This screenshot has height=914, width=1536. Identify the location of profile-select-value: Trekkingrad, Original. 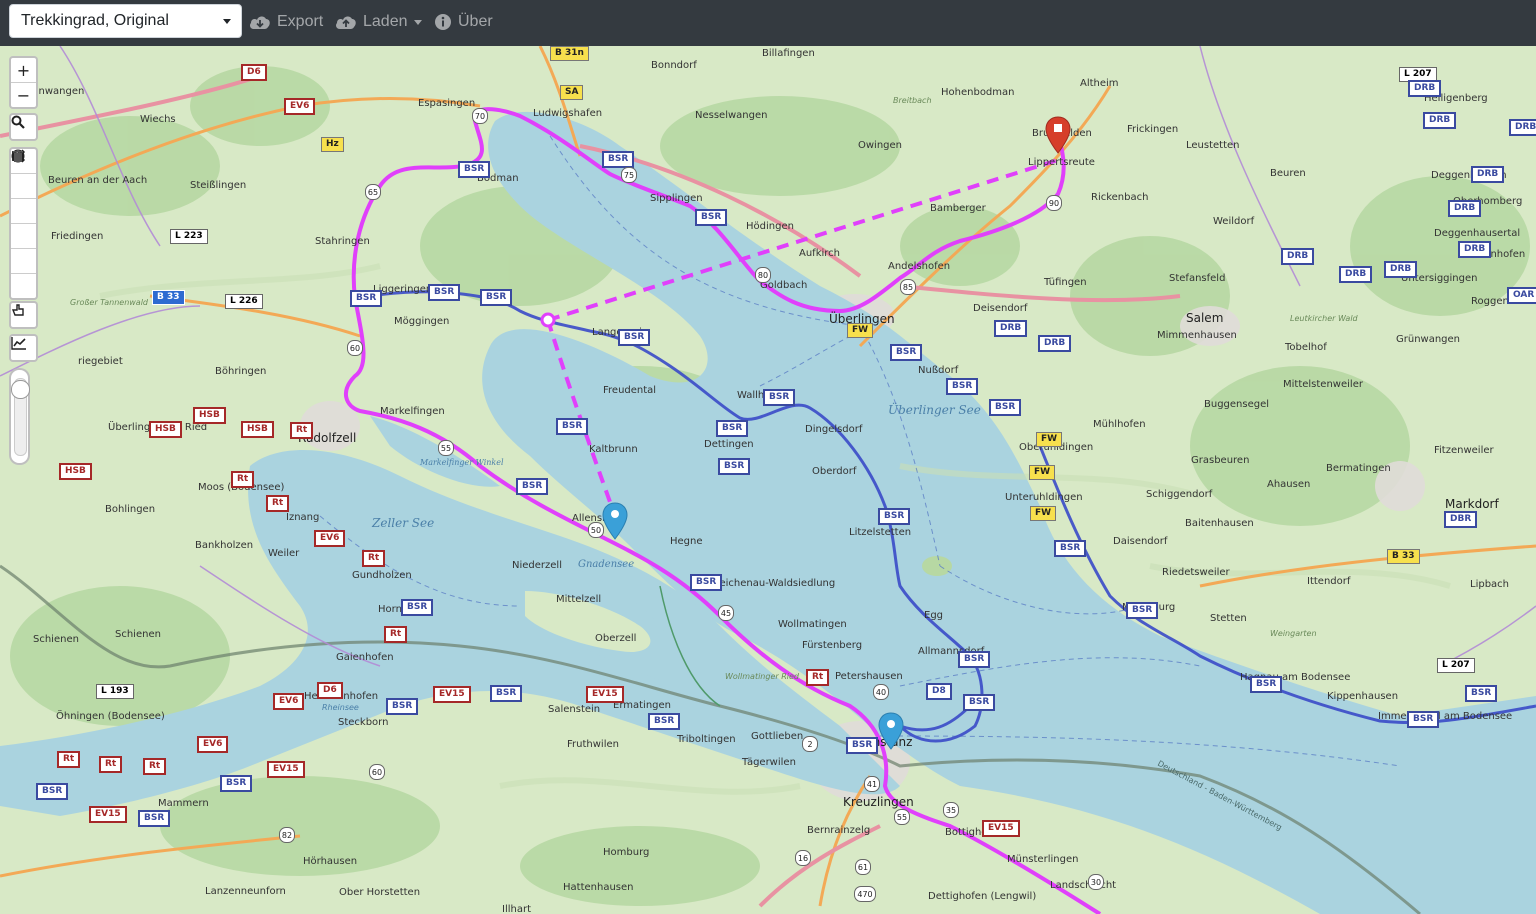
(95, 20).